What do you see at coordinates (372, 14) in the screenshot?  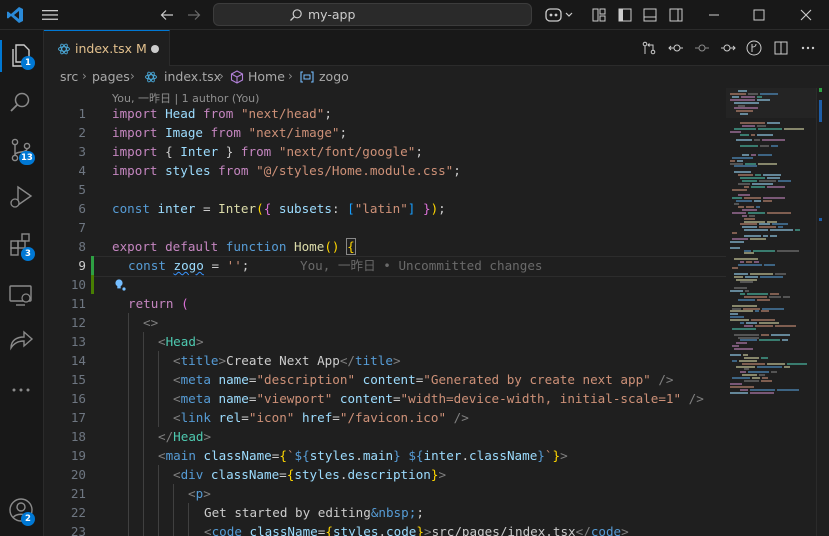 I see `command-center-search: my-app` at bounding box center [372, 14].